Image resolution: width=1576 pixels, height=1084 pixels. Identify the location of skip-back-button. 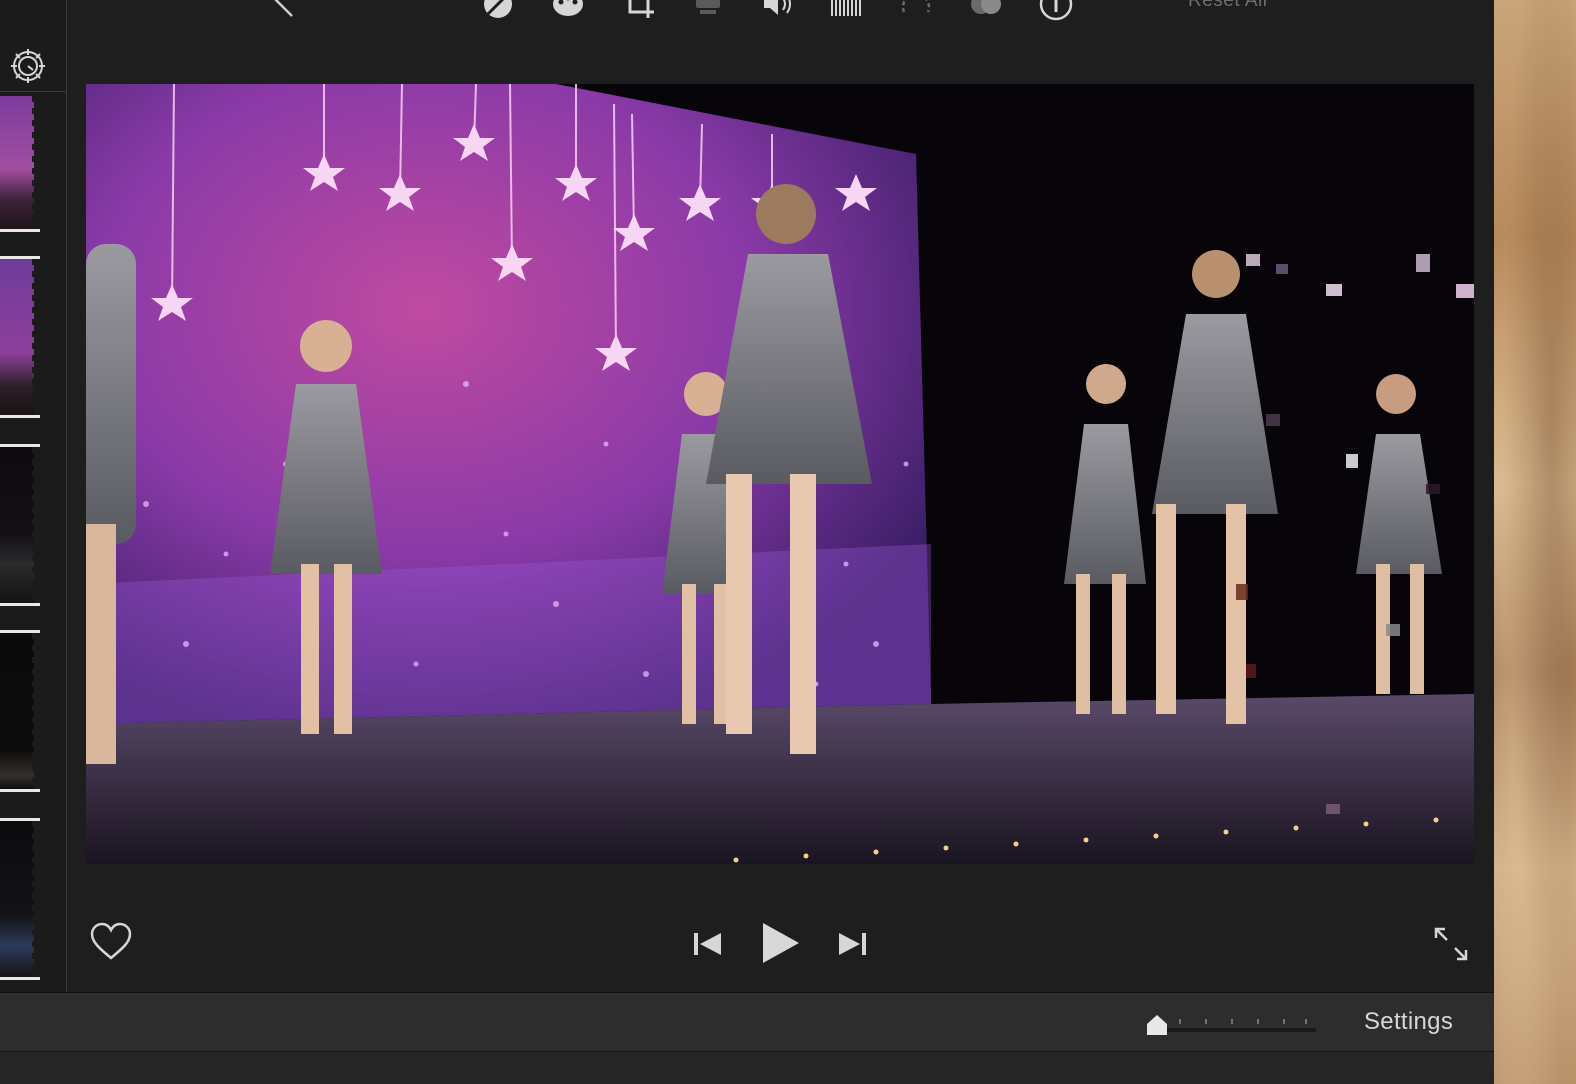
(707, 944).